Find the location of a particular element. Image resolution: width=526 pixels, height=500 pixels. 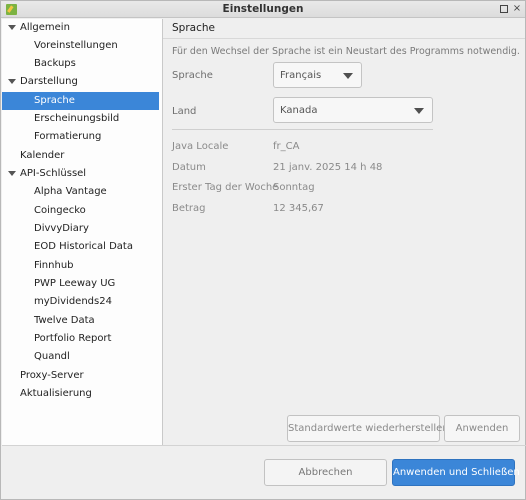

tree-item-twelve-data: Twelve Data is located at coordinates (82, 321).